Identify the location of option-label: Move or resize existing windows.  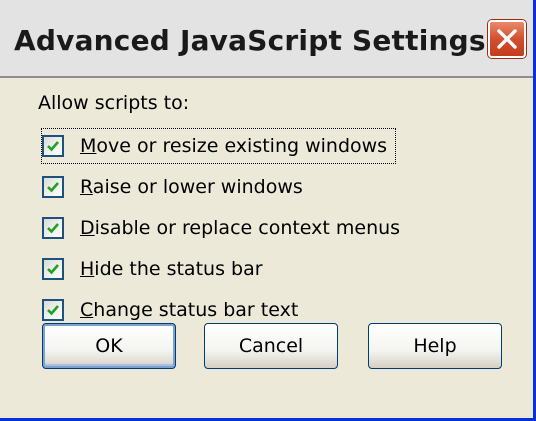
(234, 146).